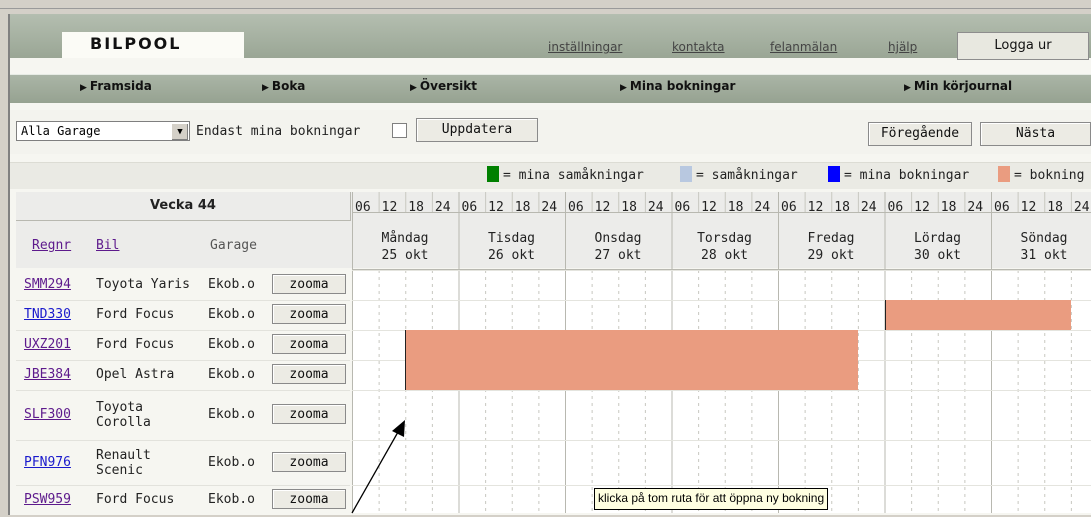 Image resolution: width=1091 pixels, height=517 pixels. I want to click on only-mine-checkbox, so click(399, 130).